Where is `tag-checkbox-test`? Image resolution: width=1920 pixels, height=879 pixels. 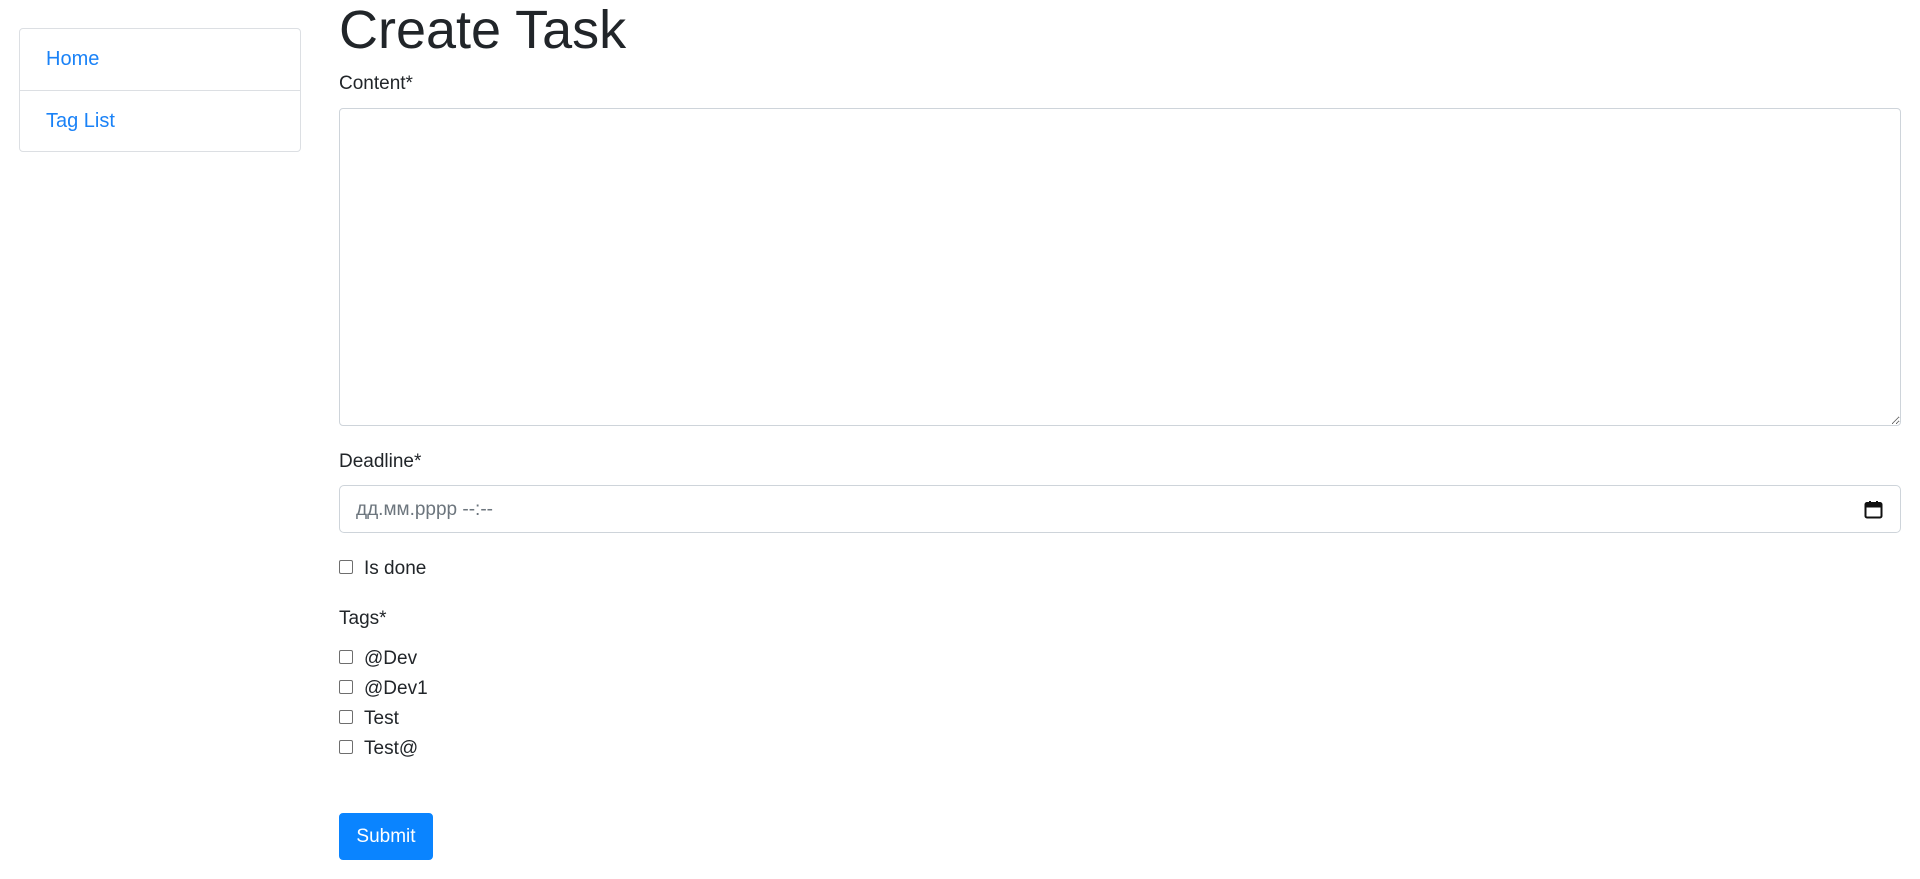 tag-checkbox-test is located at coordinates (346, 717).